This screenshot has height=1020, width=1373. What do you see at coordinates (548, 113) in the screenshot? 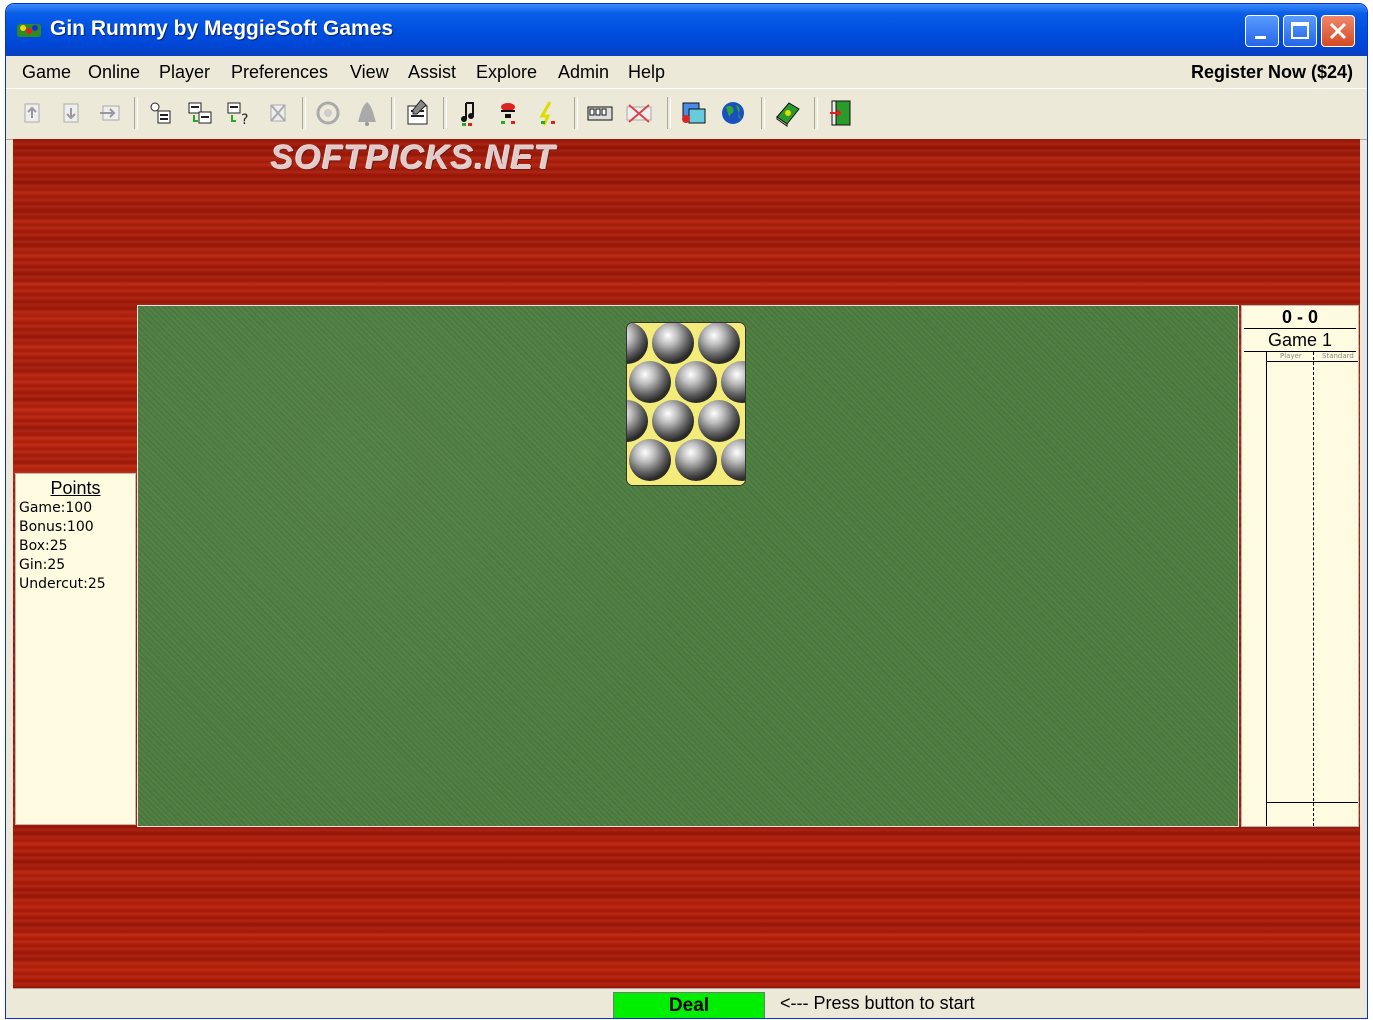
I see `effects-icon` at bounding box center [548, 113].